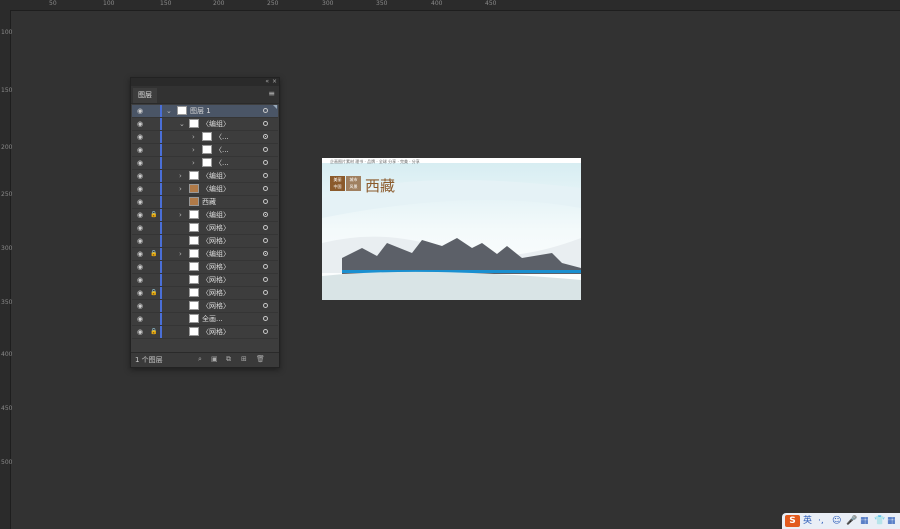 Image resolution: width=900 pixels, height=529 pixels. I want to click on layer-row: ◉ ⌄ 图层 1, so click(205, 111).